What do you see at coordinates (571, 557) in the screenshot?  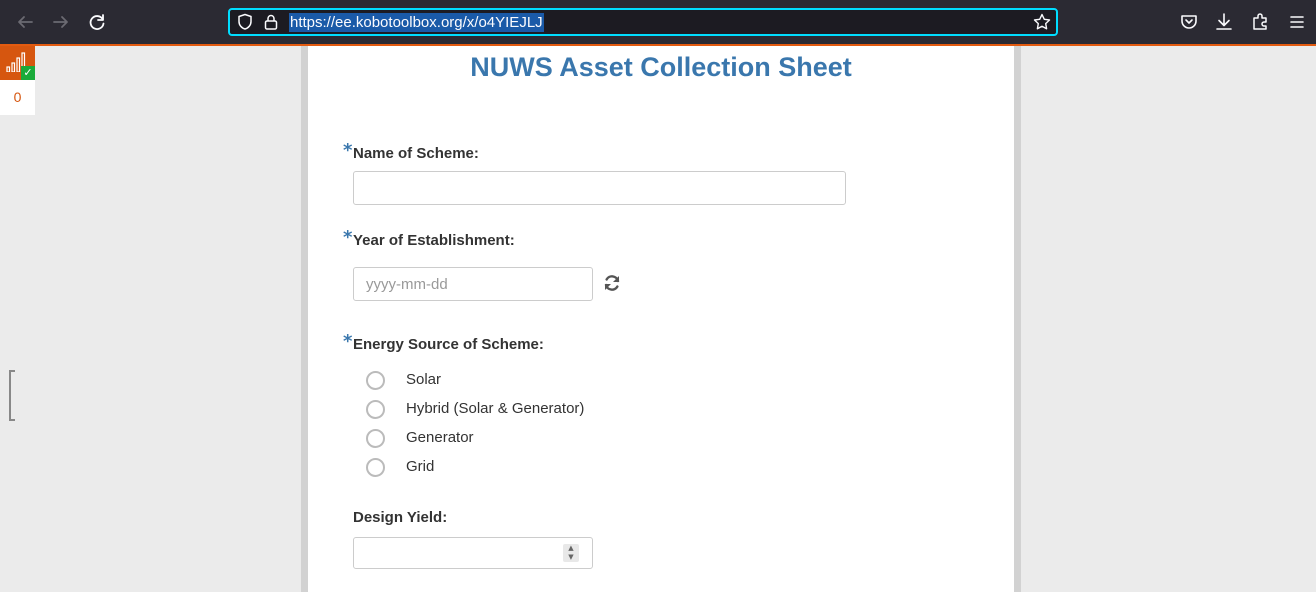 I see `spinner-down-icon: ▼` at bounding box center [571, 557].